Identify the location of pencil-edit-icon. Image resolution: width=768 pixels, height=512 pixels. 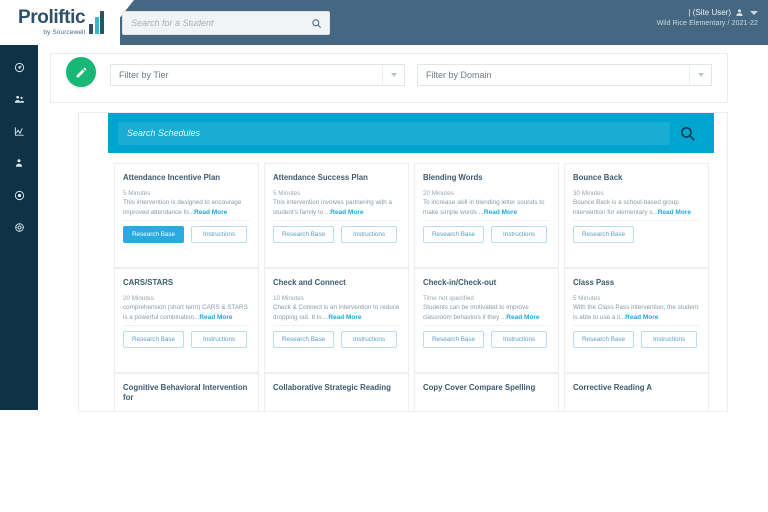
(81, 72).